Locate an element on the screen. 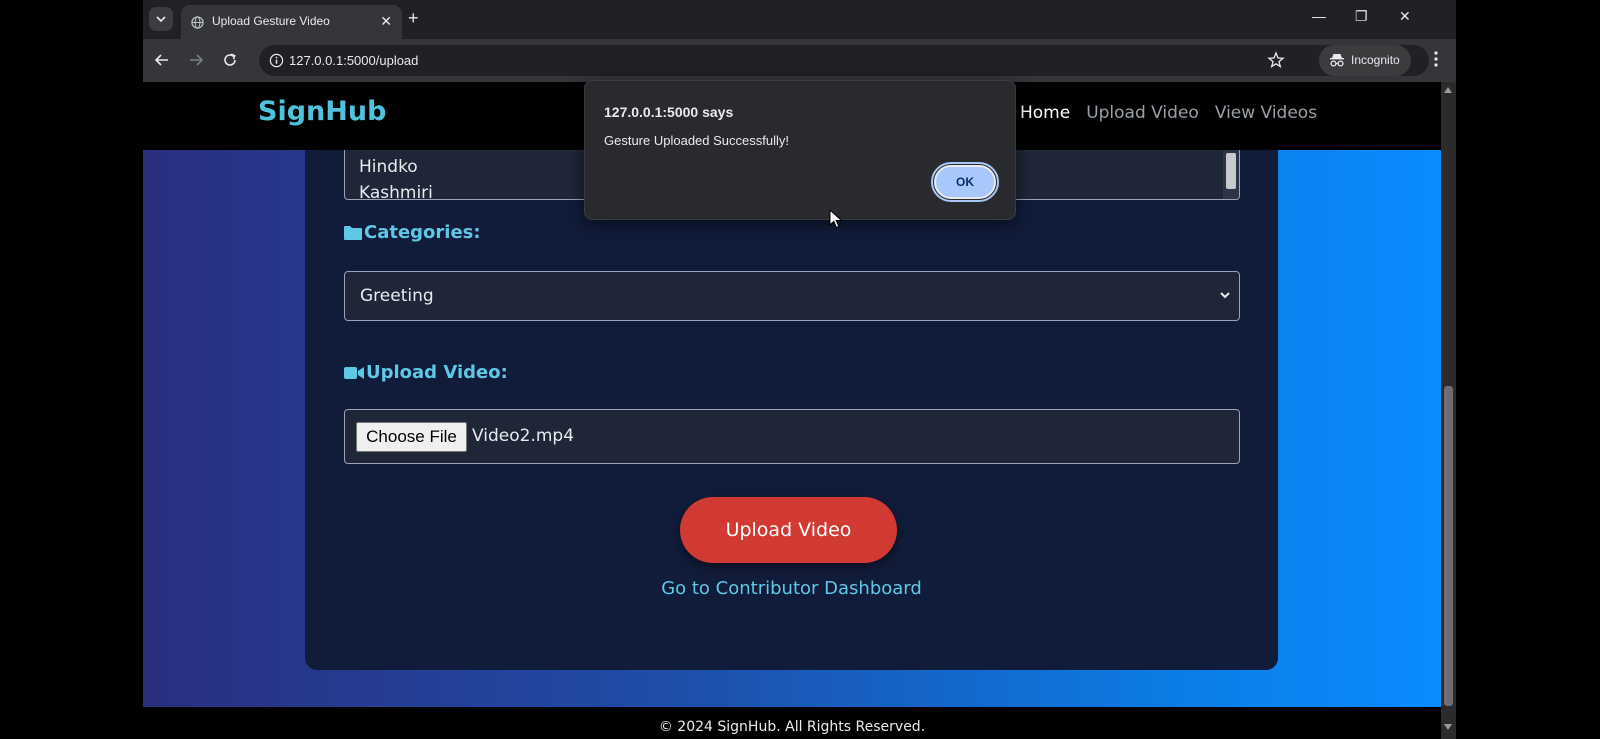  page-scrollbar-thumb is located at coordinates (1448, 546).